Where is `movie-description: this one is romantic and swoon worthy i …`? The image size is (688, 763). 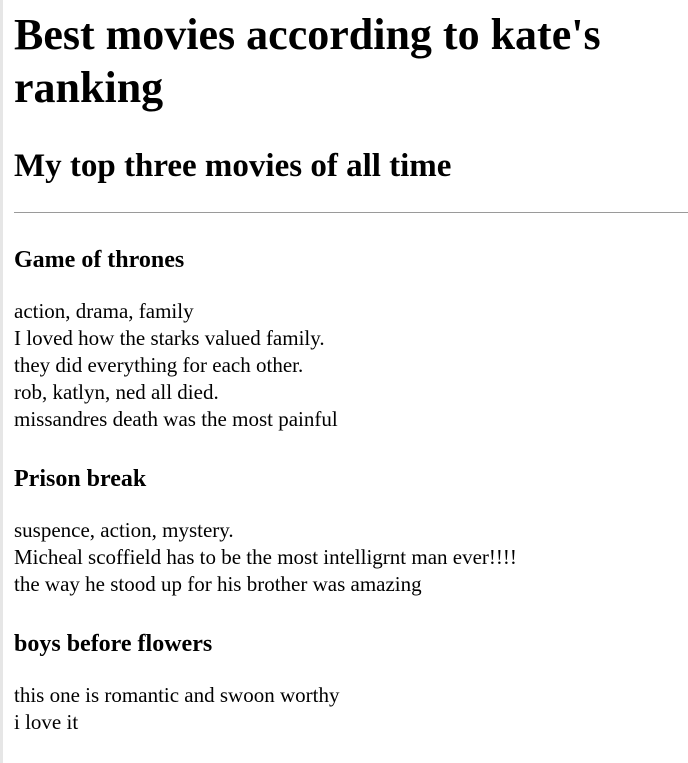 movie-description: this one is romantic and swoon worthy i … is located at coordinates (351, 709).